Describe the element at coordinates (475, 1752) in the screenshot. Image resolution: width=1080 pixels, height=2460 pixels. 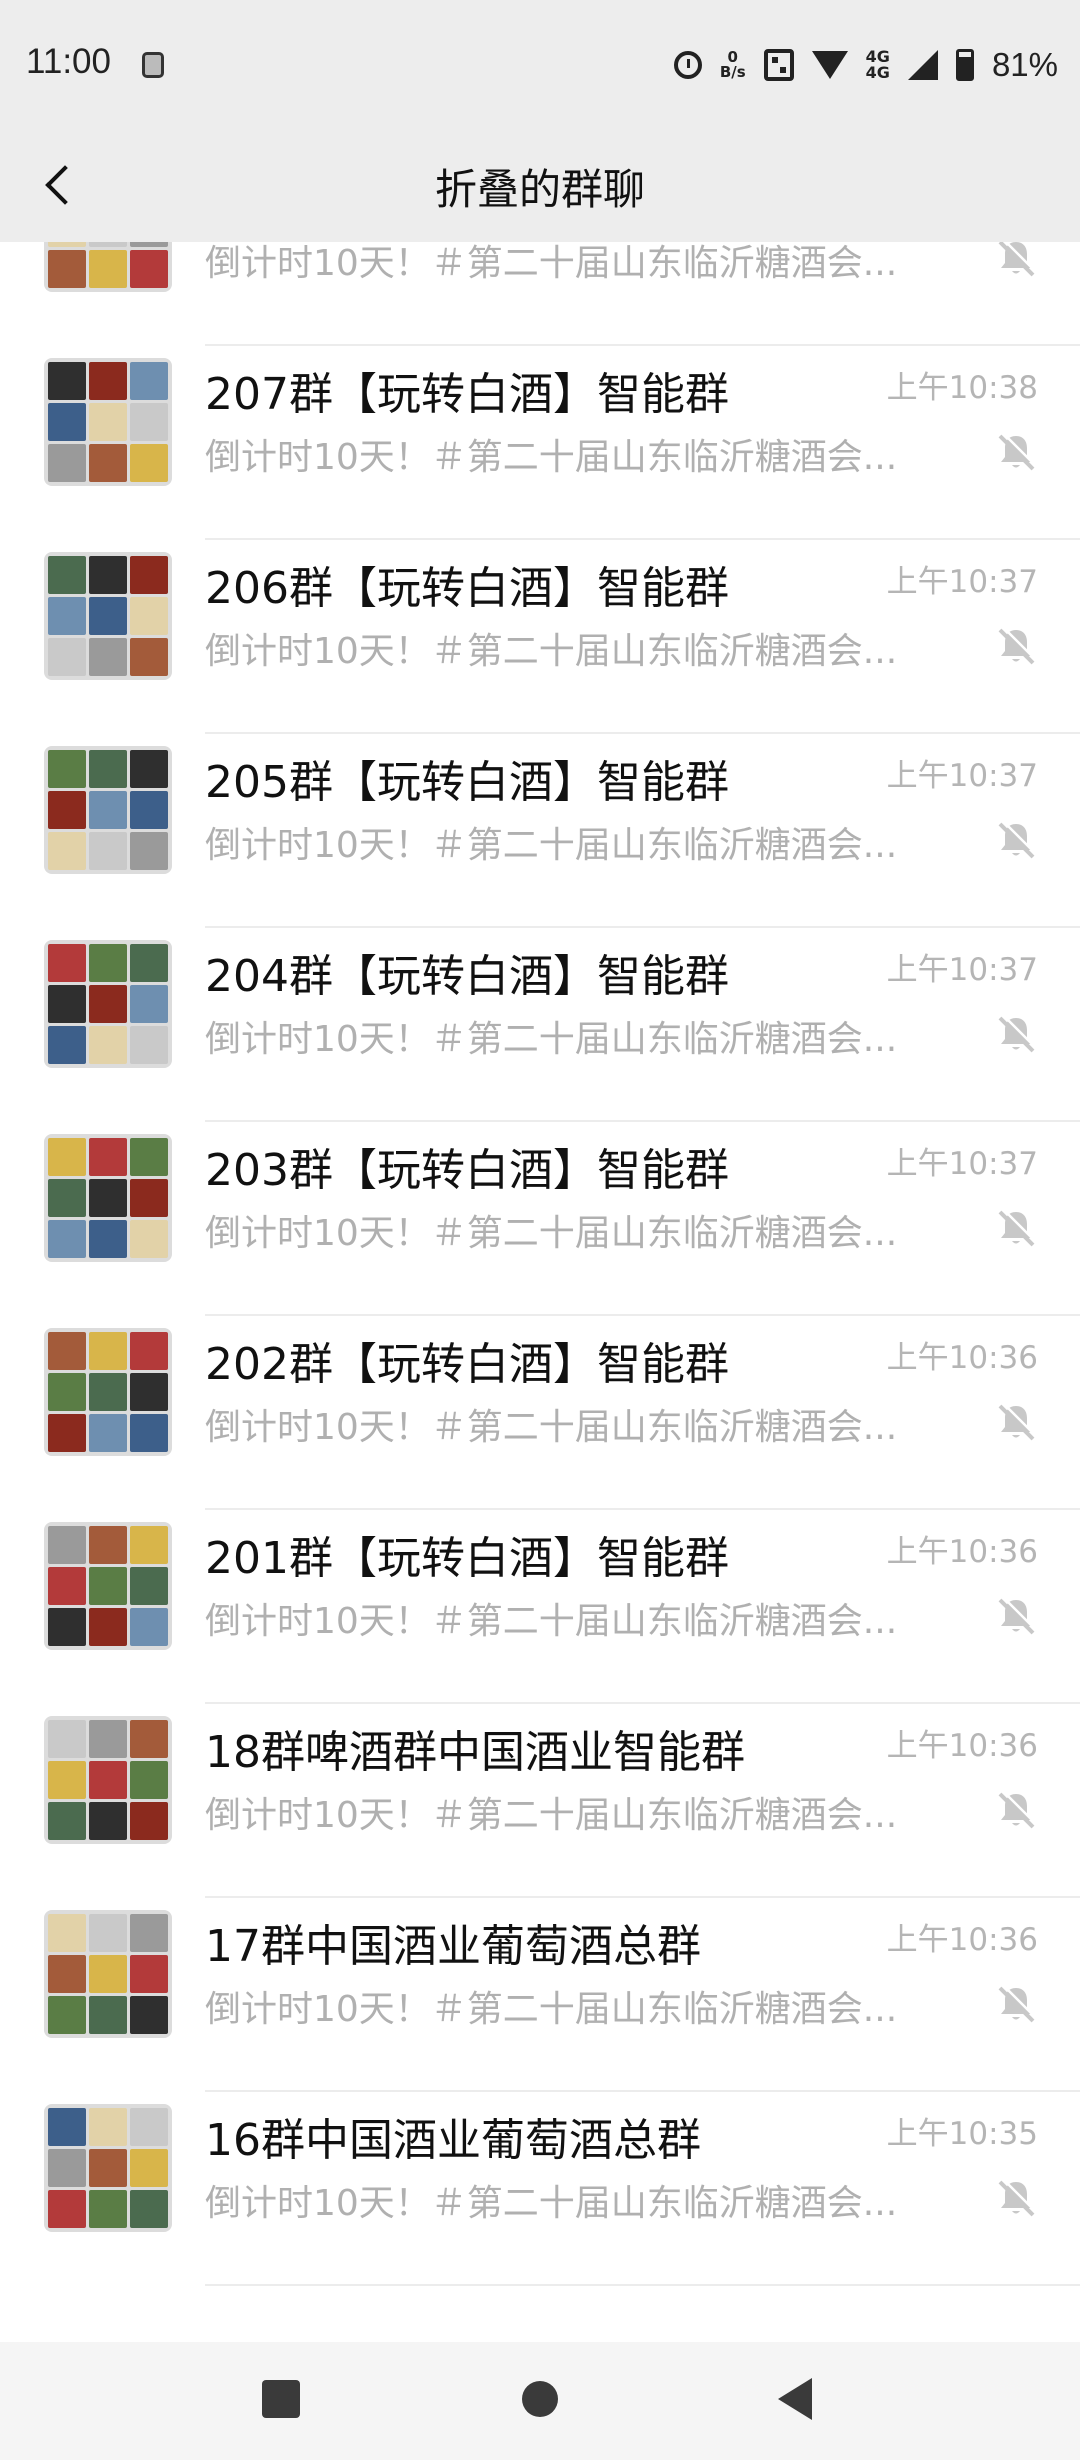
I see `chat-name: 18群啤酒群中国酒业智能群` at that location.